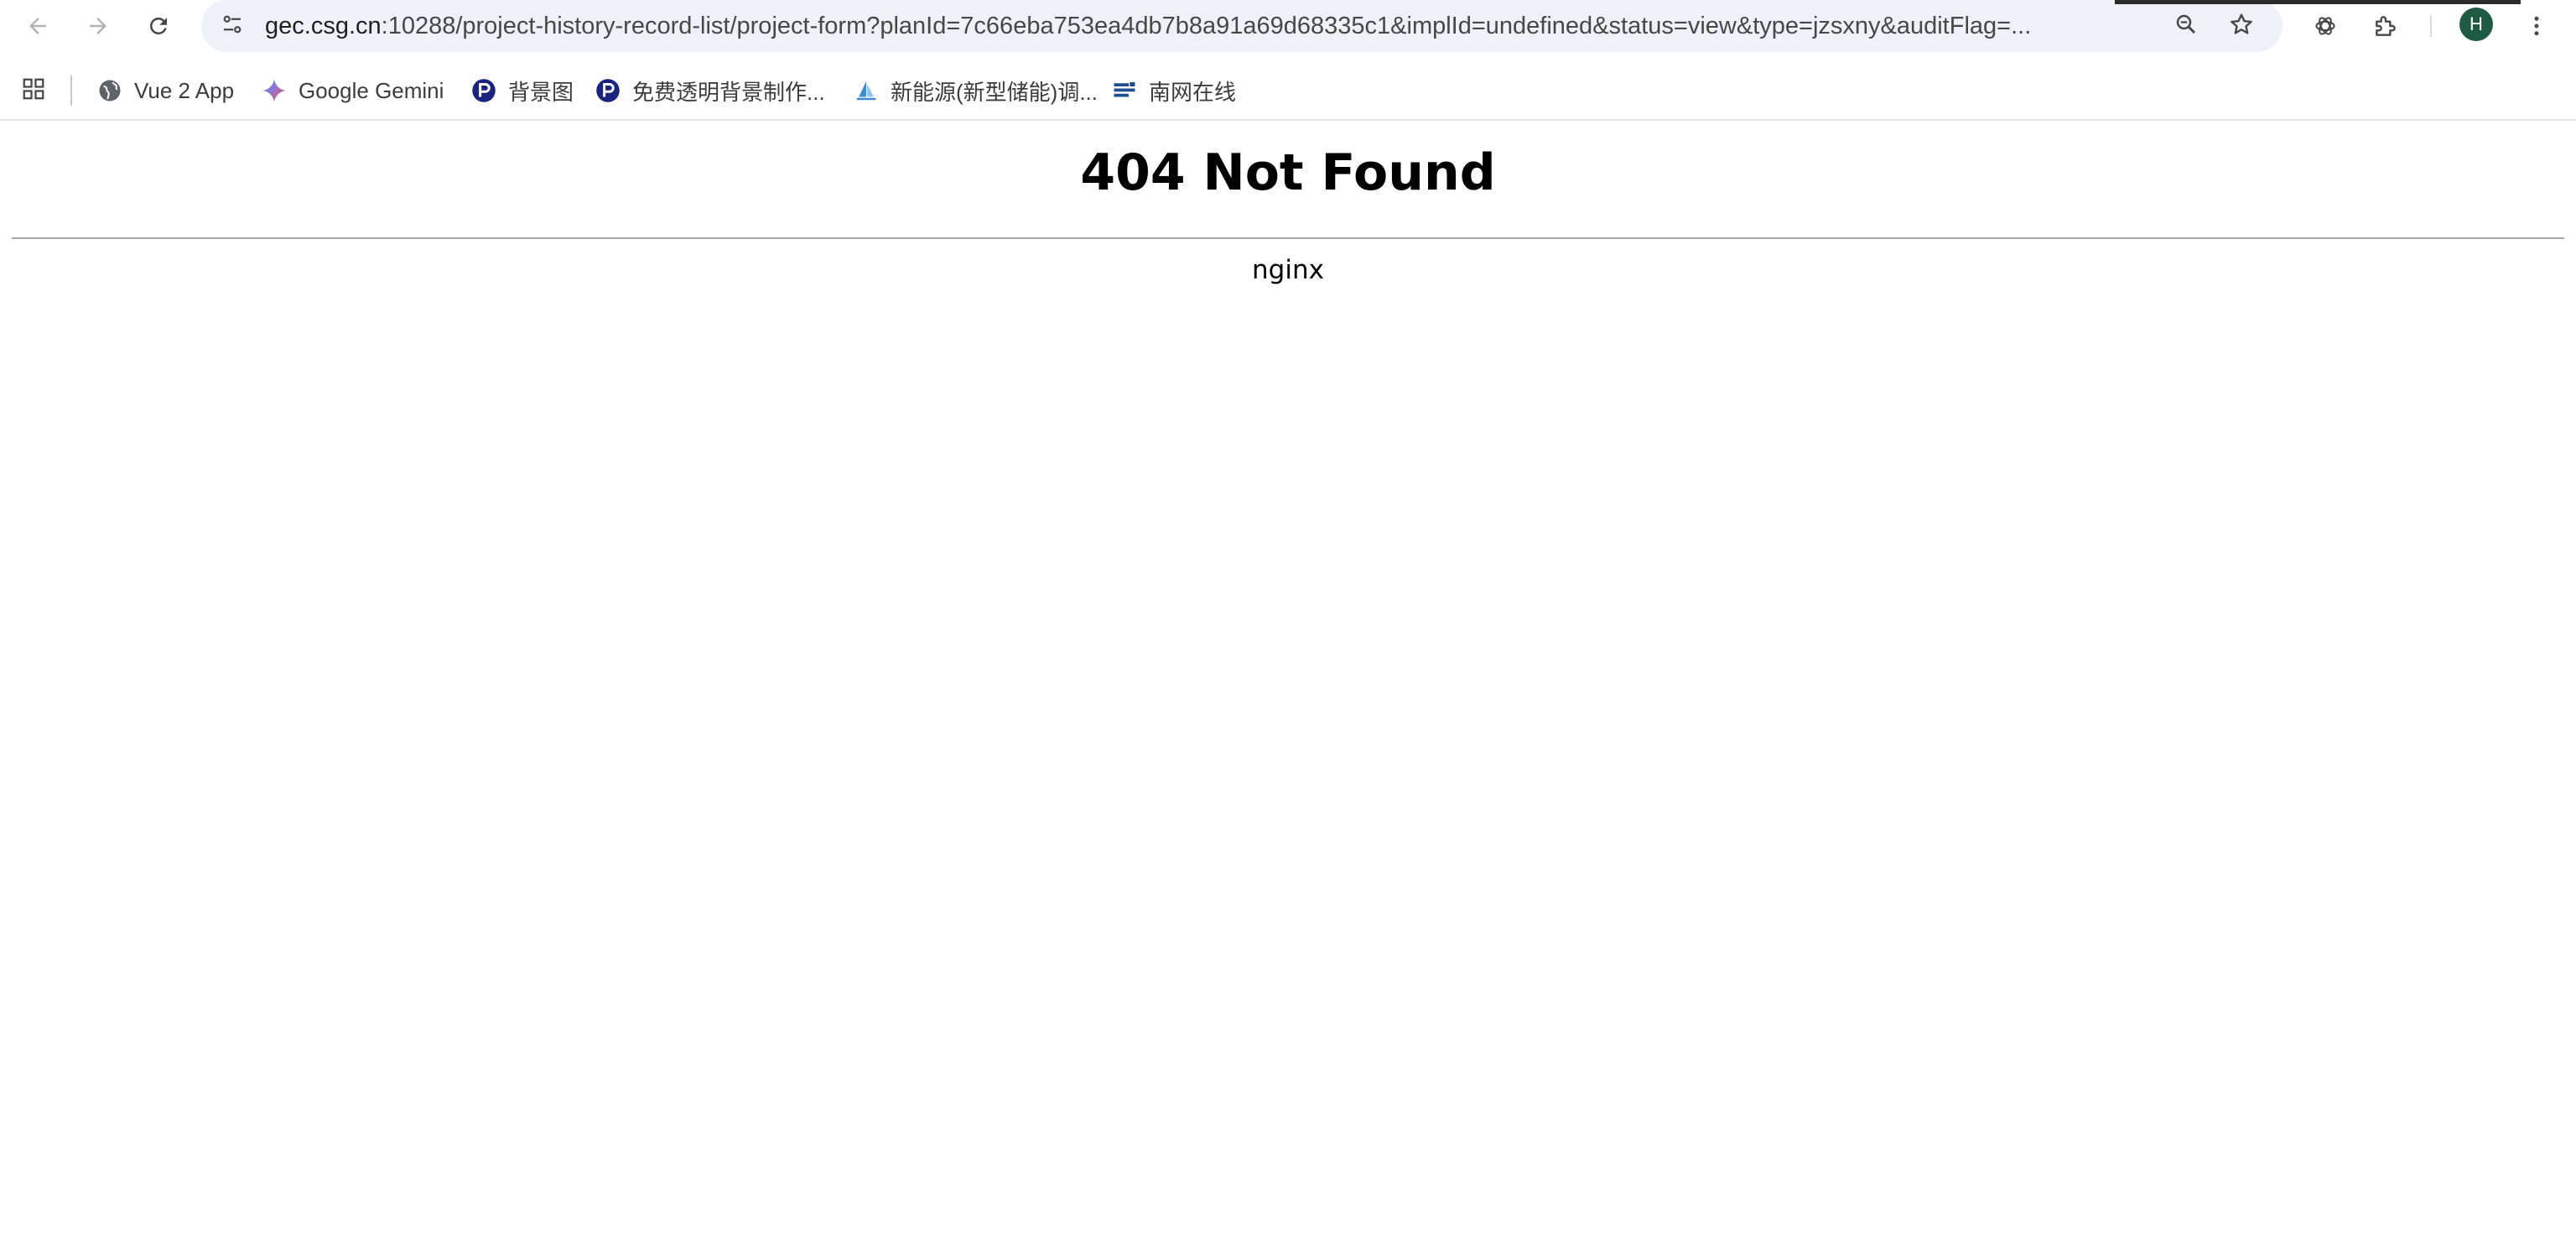 Image resolution: width=2576 pixels, height=1243 pixels. Describe the element at coordinates (274, 90) in the screenshot. I see `gemini-icon` at that location.